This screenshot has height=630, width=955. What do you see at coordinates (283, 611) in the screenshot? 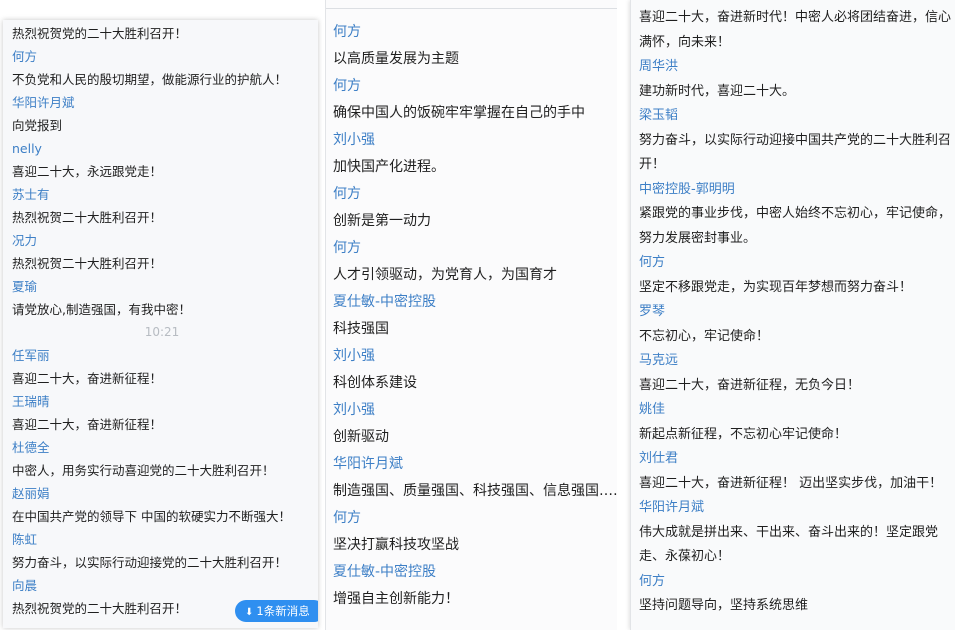
I see `new-message-label: 1条新消息` at bounding box center [283, 611].